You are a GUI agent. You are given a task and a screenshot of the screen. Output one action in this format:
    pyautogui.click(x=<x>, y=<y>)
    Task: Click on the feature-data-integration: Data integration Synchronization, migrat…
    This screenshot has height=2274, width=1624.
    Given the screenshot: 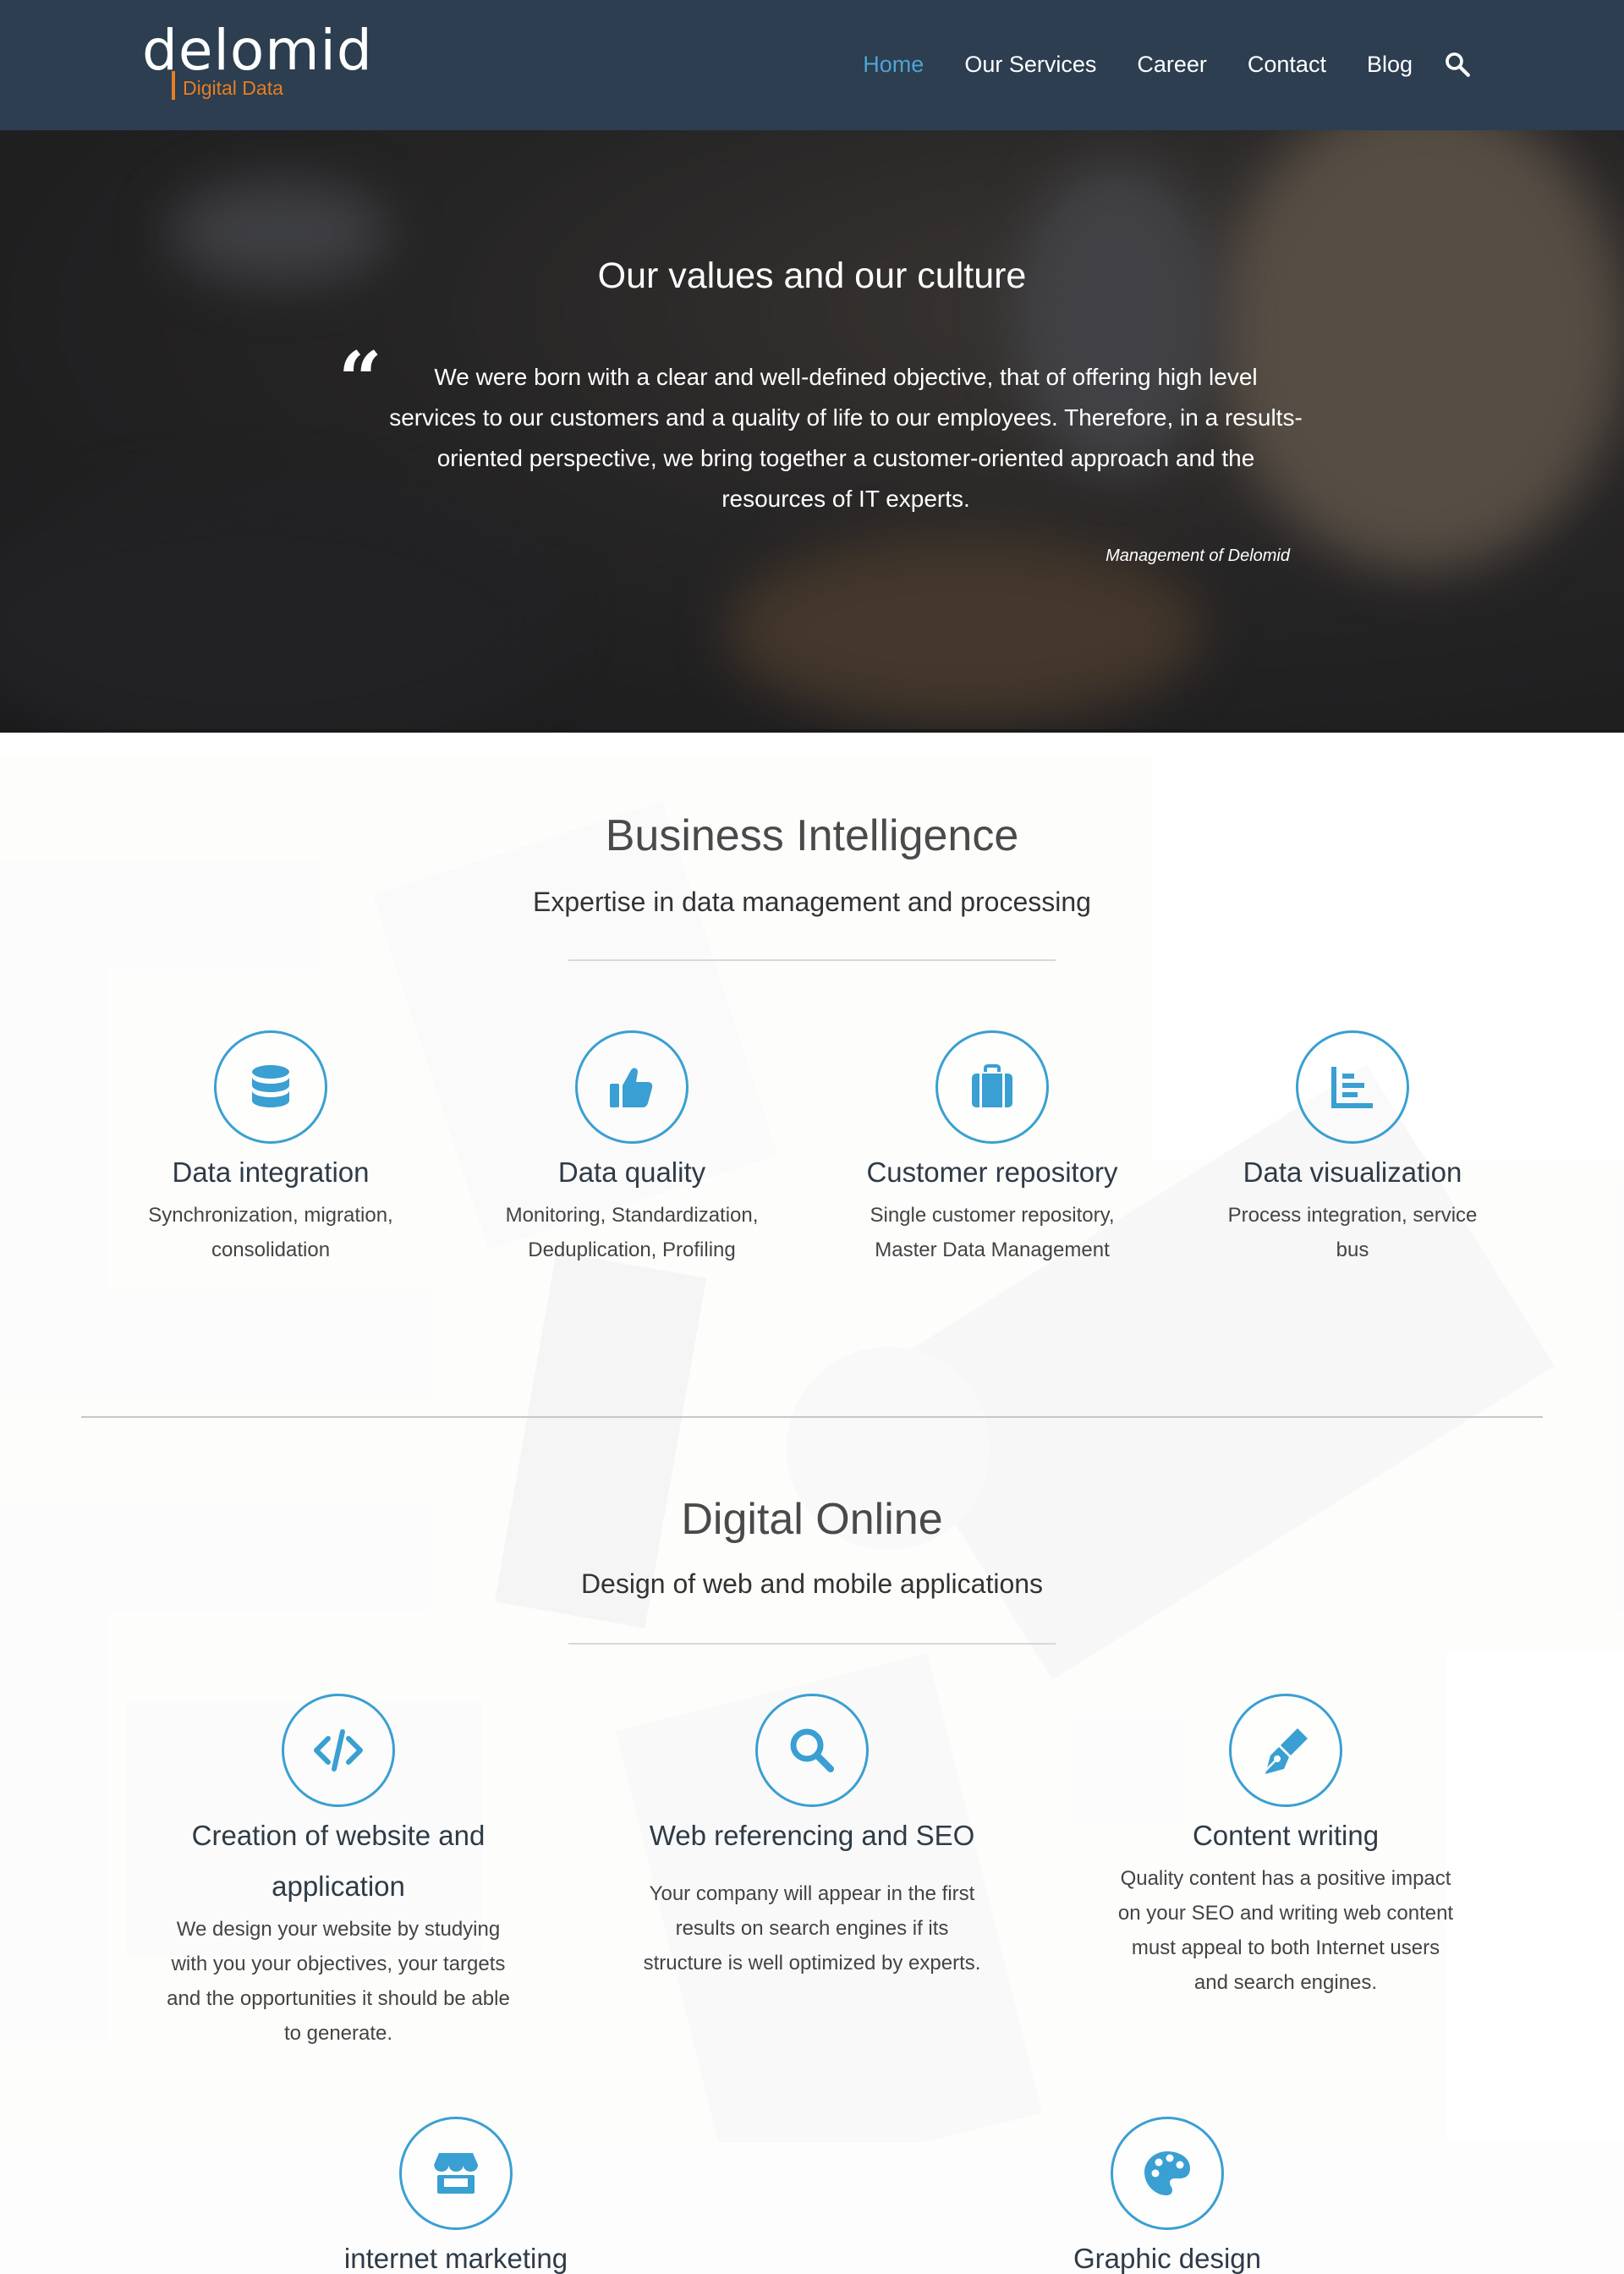 What is the action you would take?
    pyautogui.click(x=271, y=1148)
    